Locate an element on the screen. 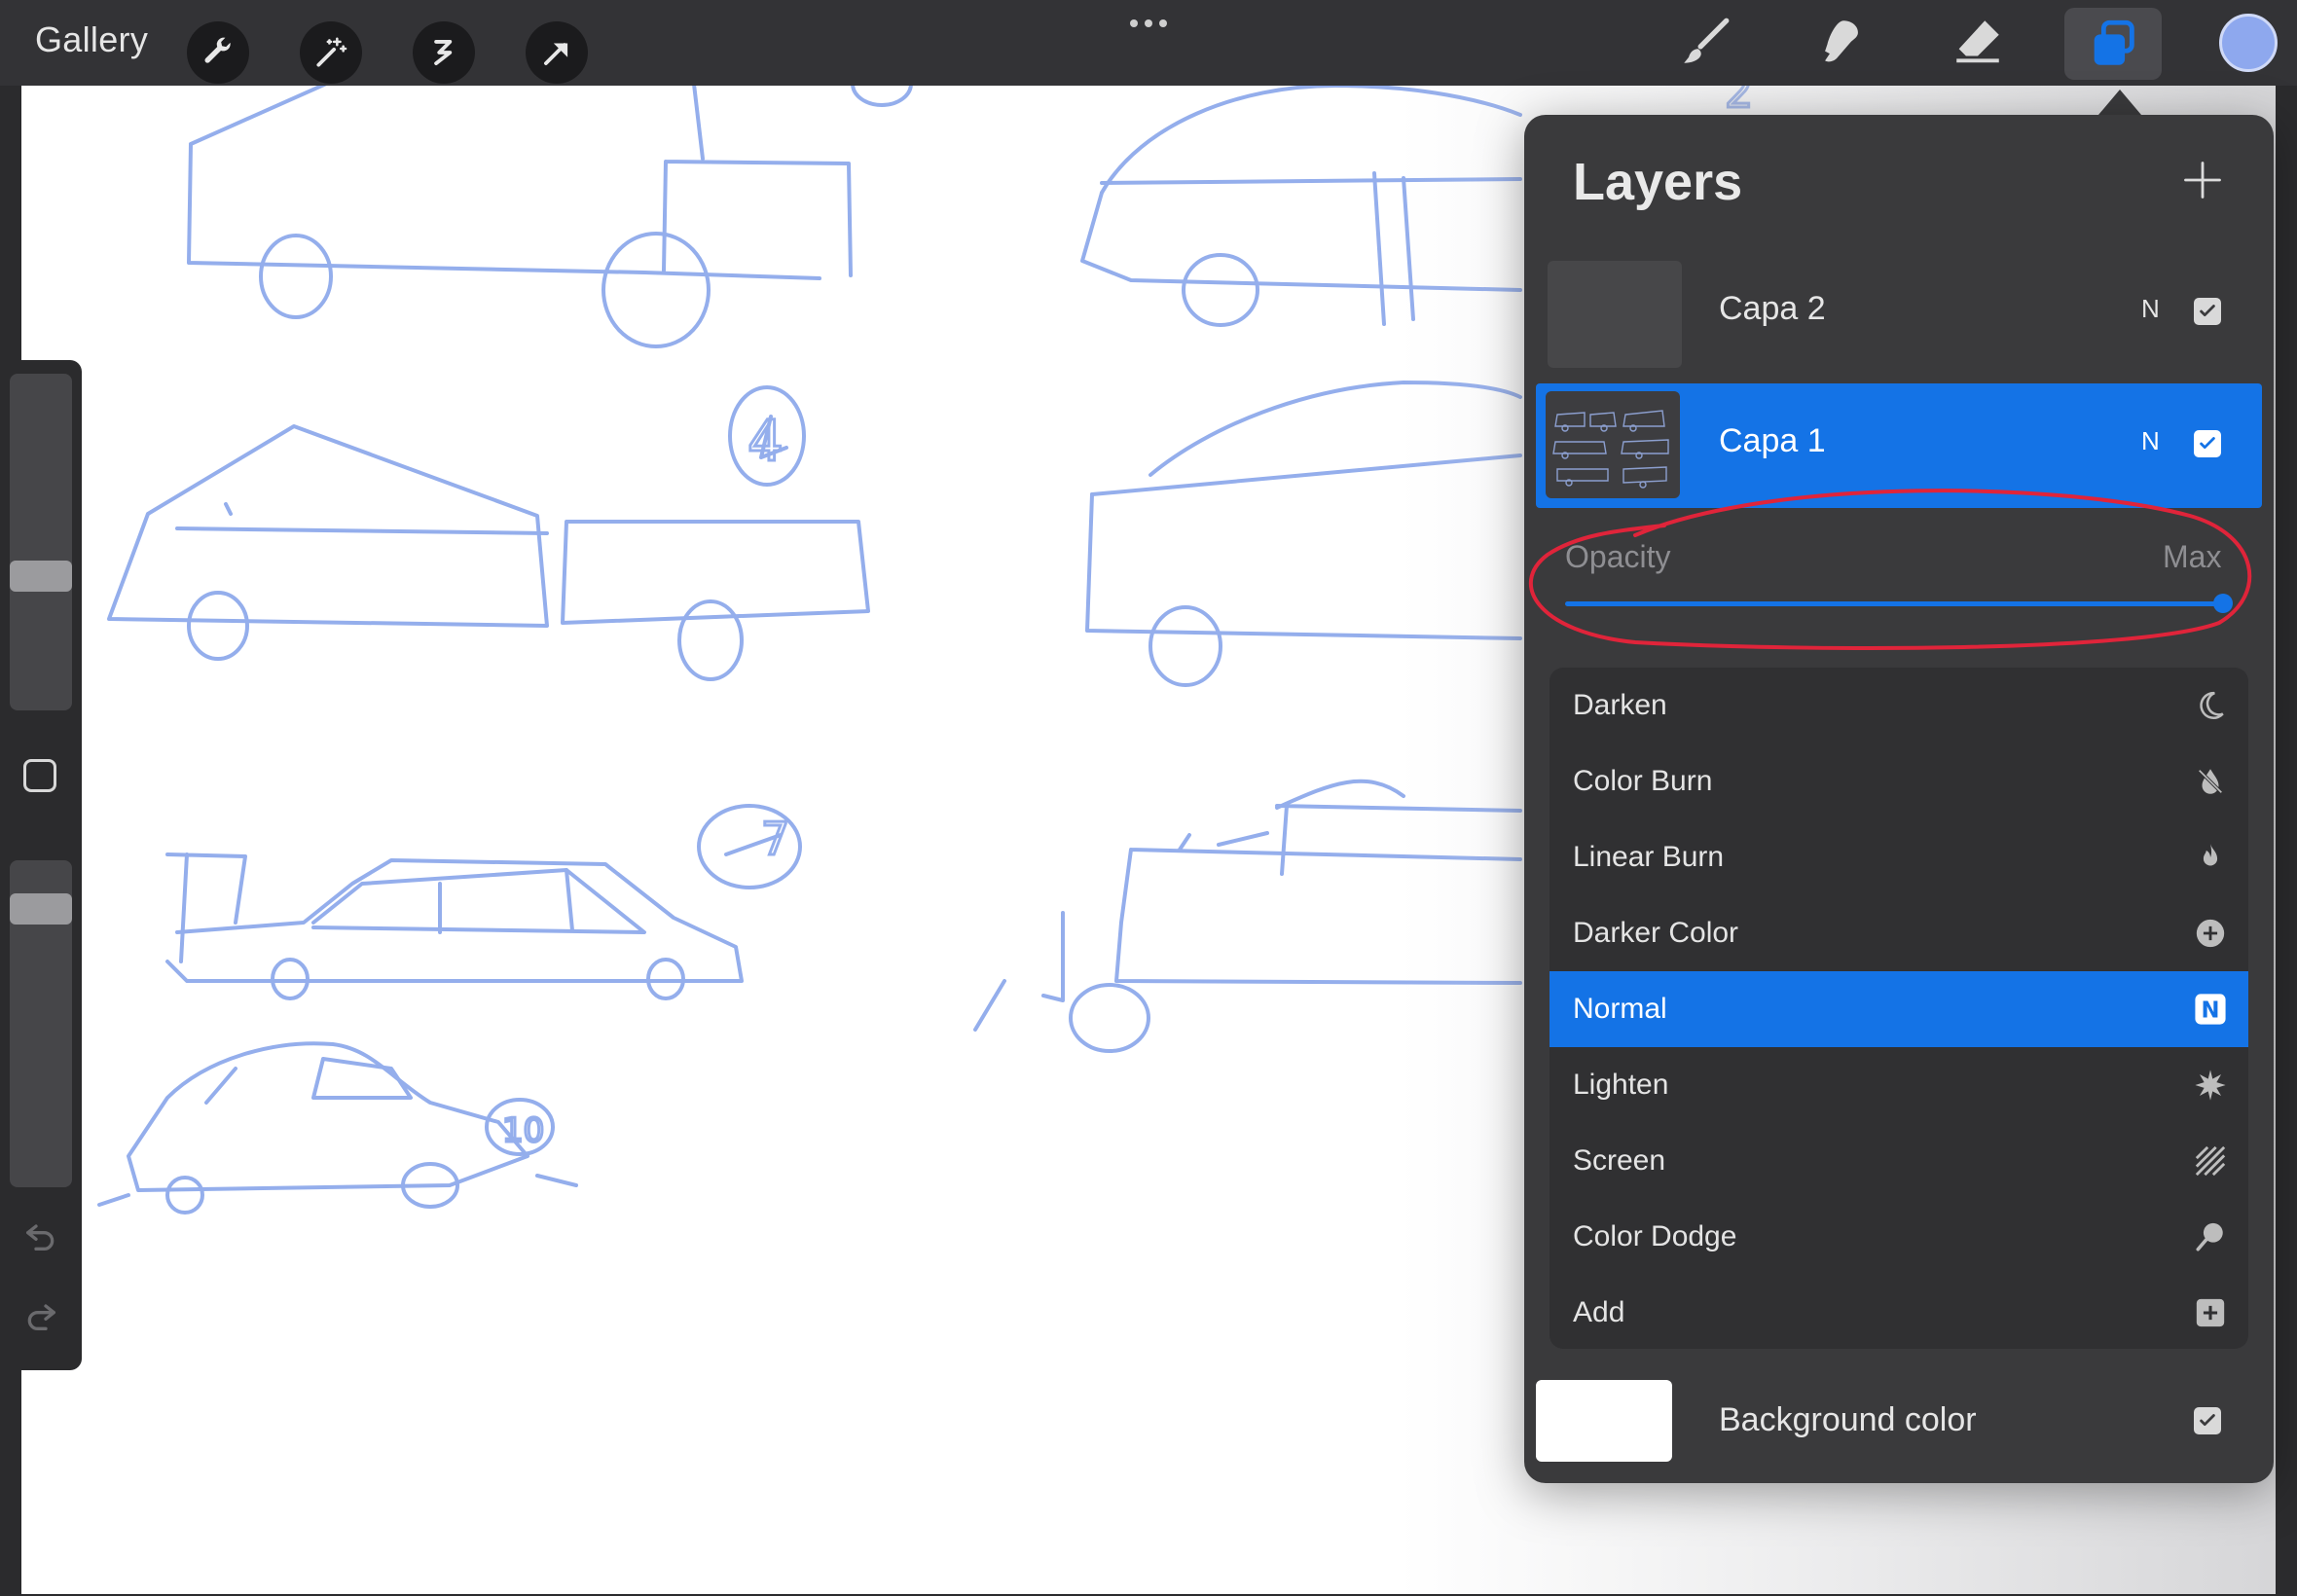 This screenshot has width=2297, height=1596. panel-title: Layers is located at coordinates (1658, 182).